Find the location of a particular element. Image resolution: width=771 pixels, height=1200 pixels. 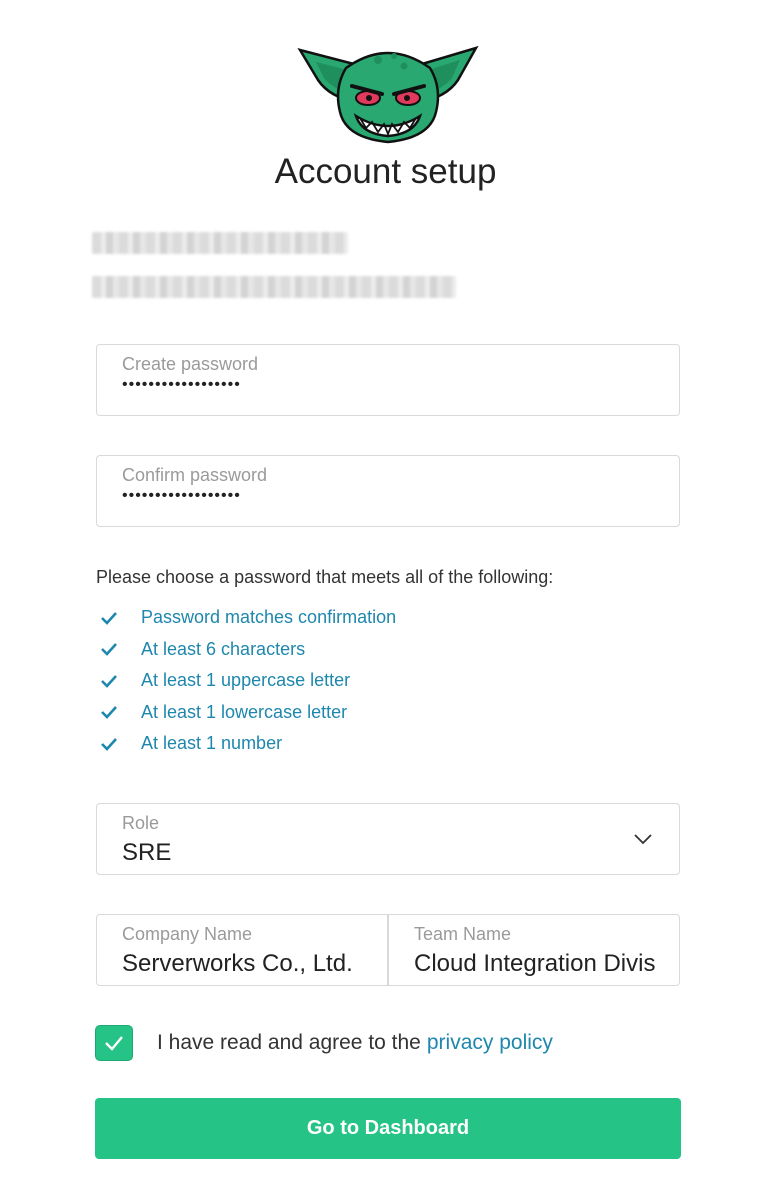

role-label: Role is located at coordinates (141, 823).